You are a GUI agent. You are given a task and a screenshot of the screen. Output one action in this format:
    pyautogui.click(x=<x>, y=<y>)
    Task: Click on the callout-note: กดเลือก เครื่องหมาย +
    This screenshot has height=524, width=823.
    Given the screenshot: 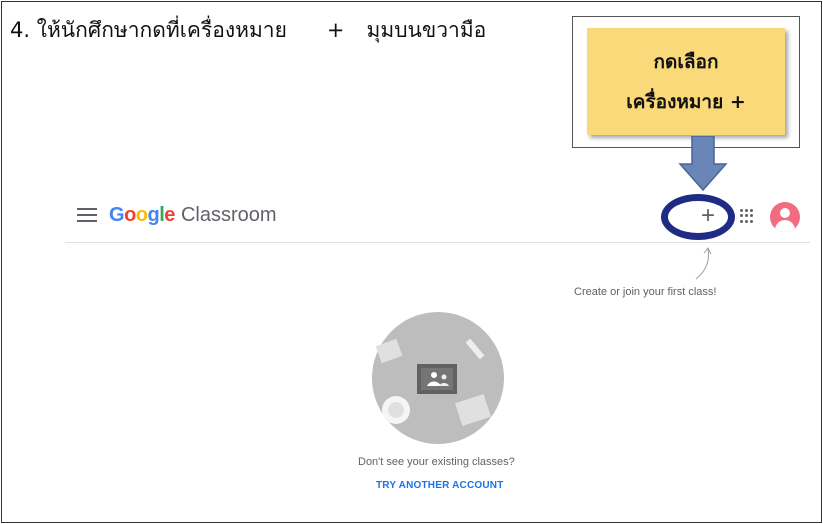 What is the action you would take?
    pyautogui.click(x=686, y=81)
    